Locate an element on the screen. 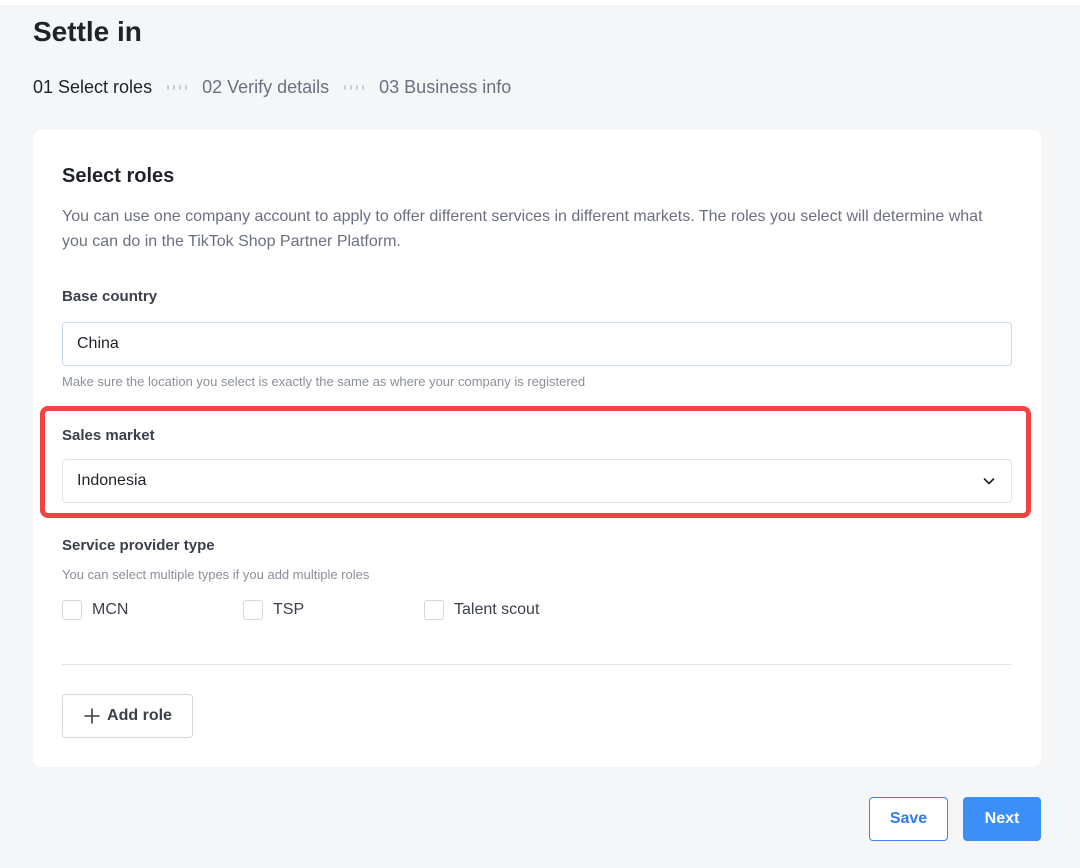 The image size is (1080, 868). next-button: Next is located at coordinates (1002, 819).